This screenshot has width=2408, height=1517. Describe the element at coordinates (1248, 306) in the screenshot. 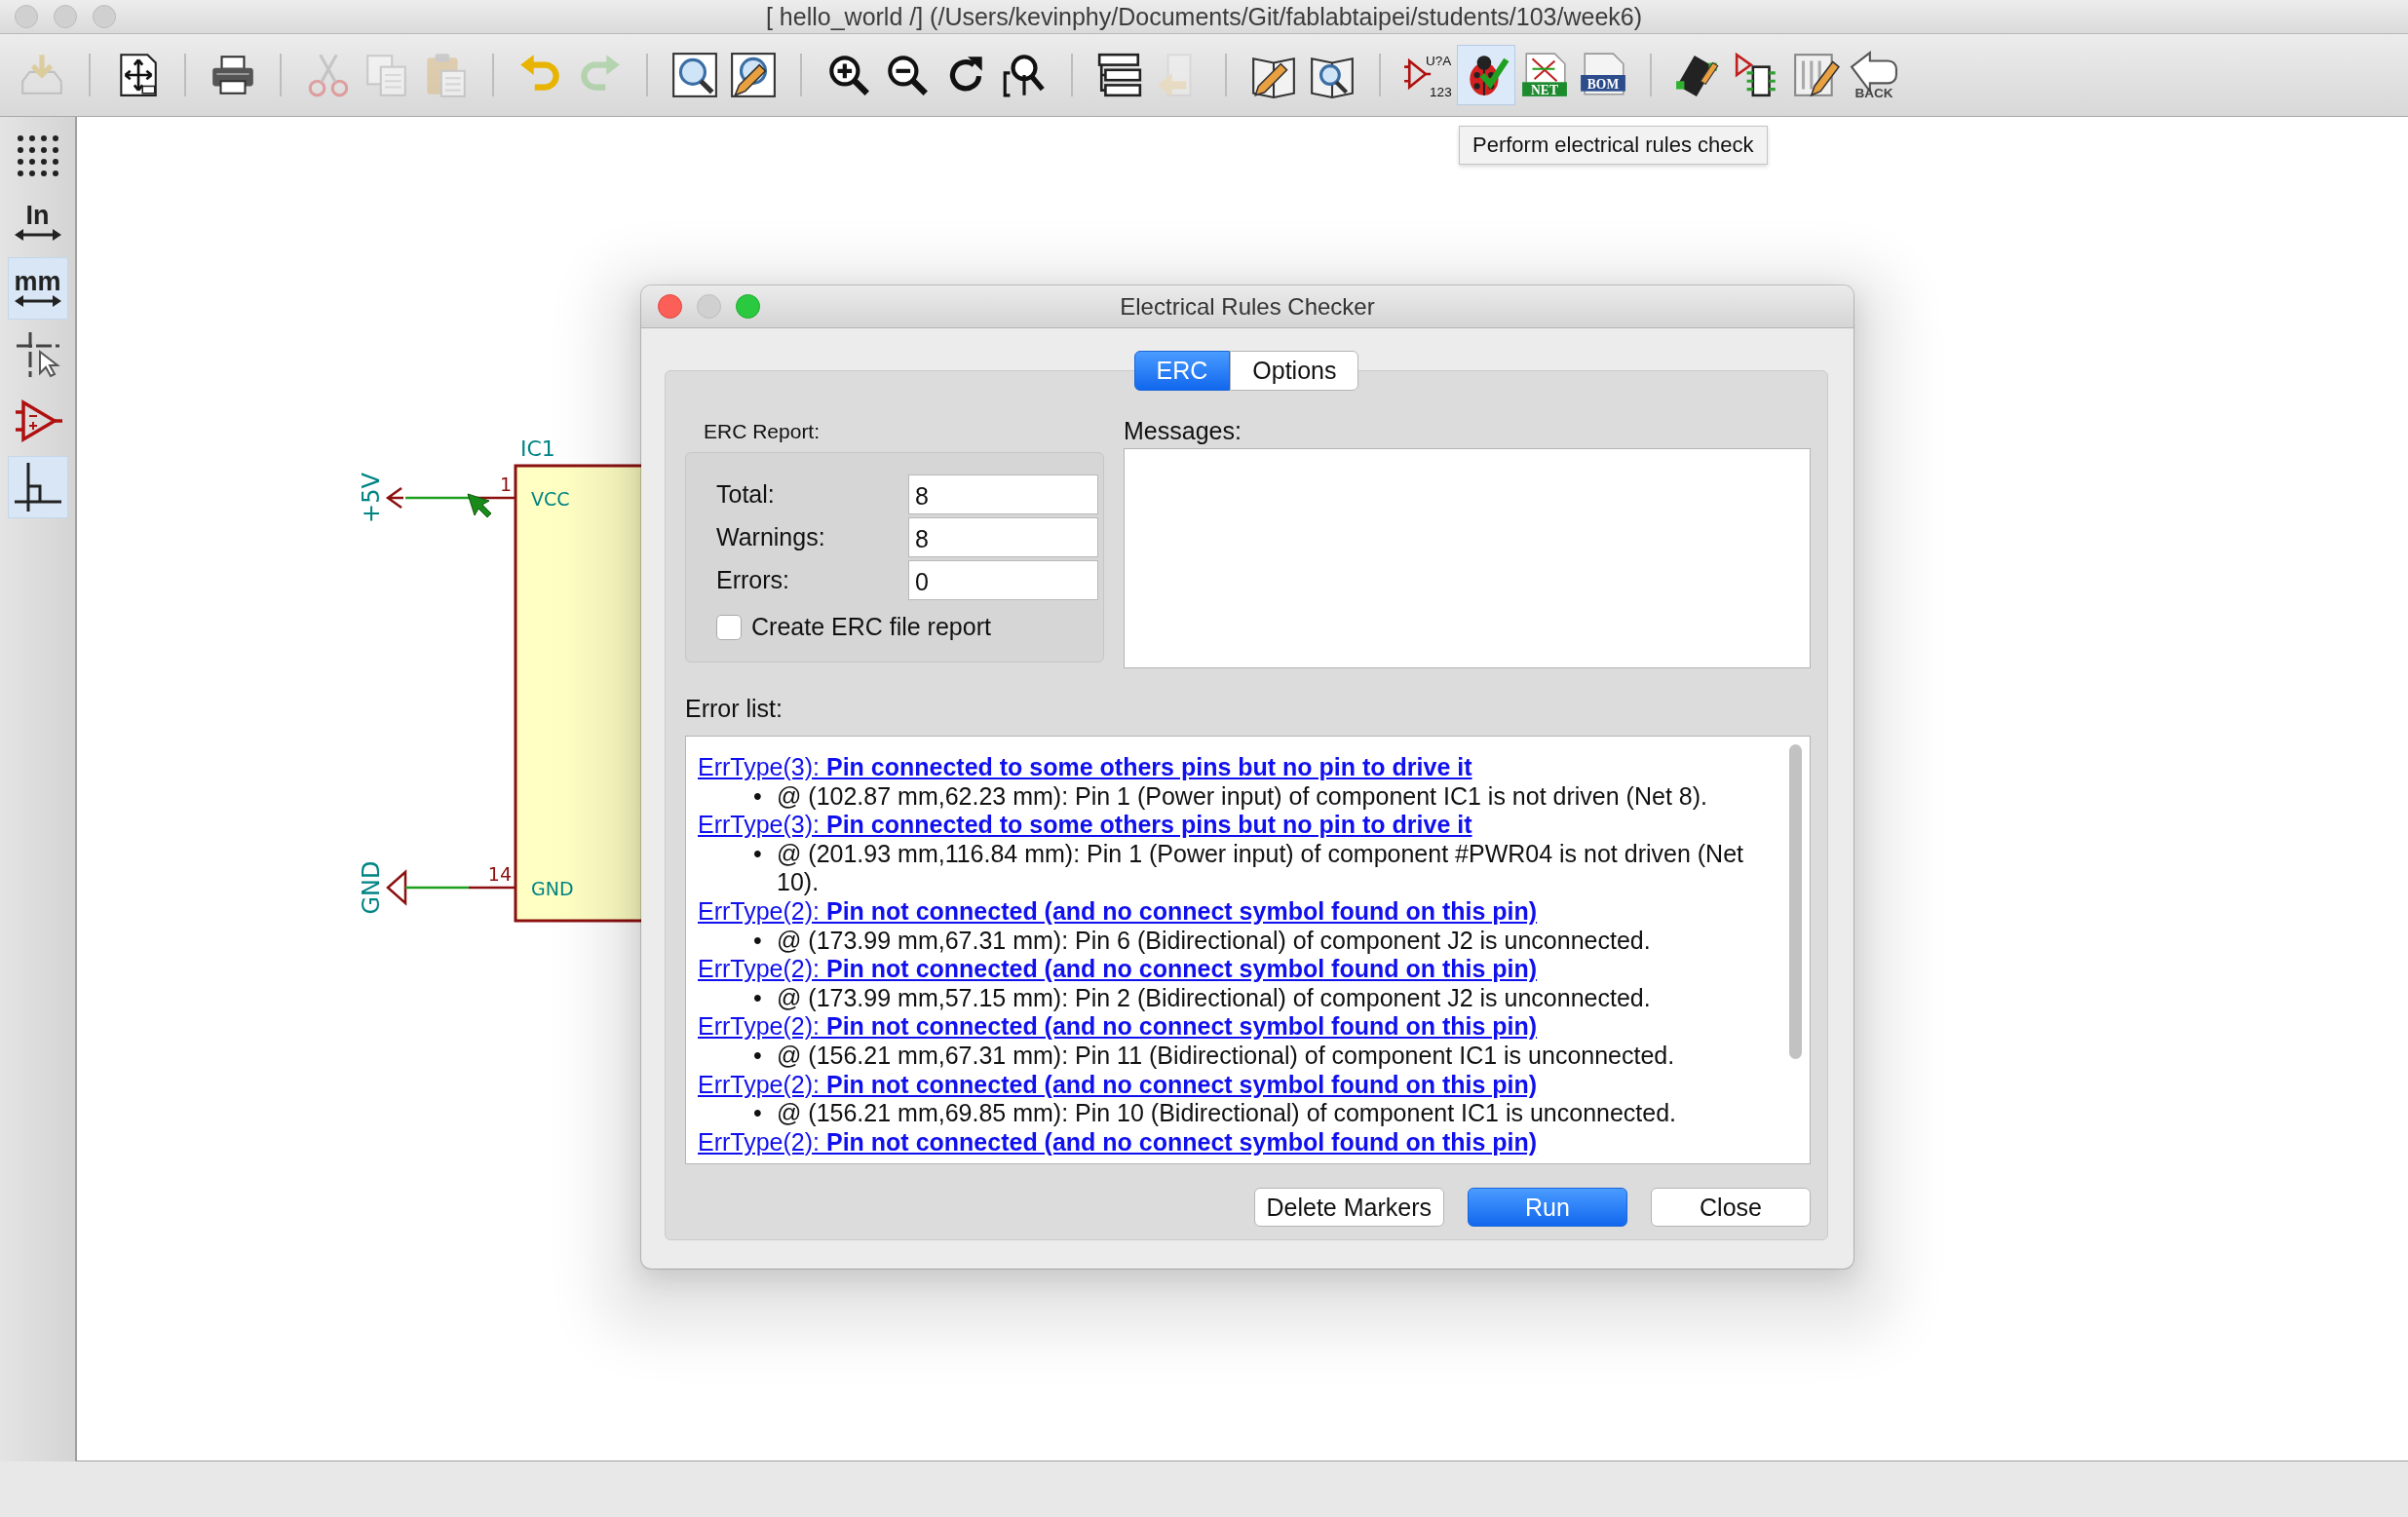

I see `dialog-title: Electrical Rules Checker` at that location.